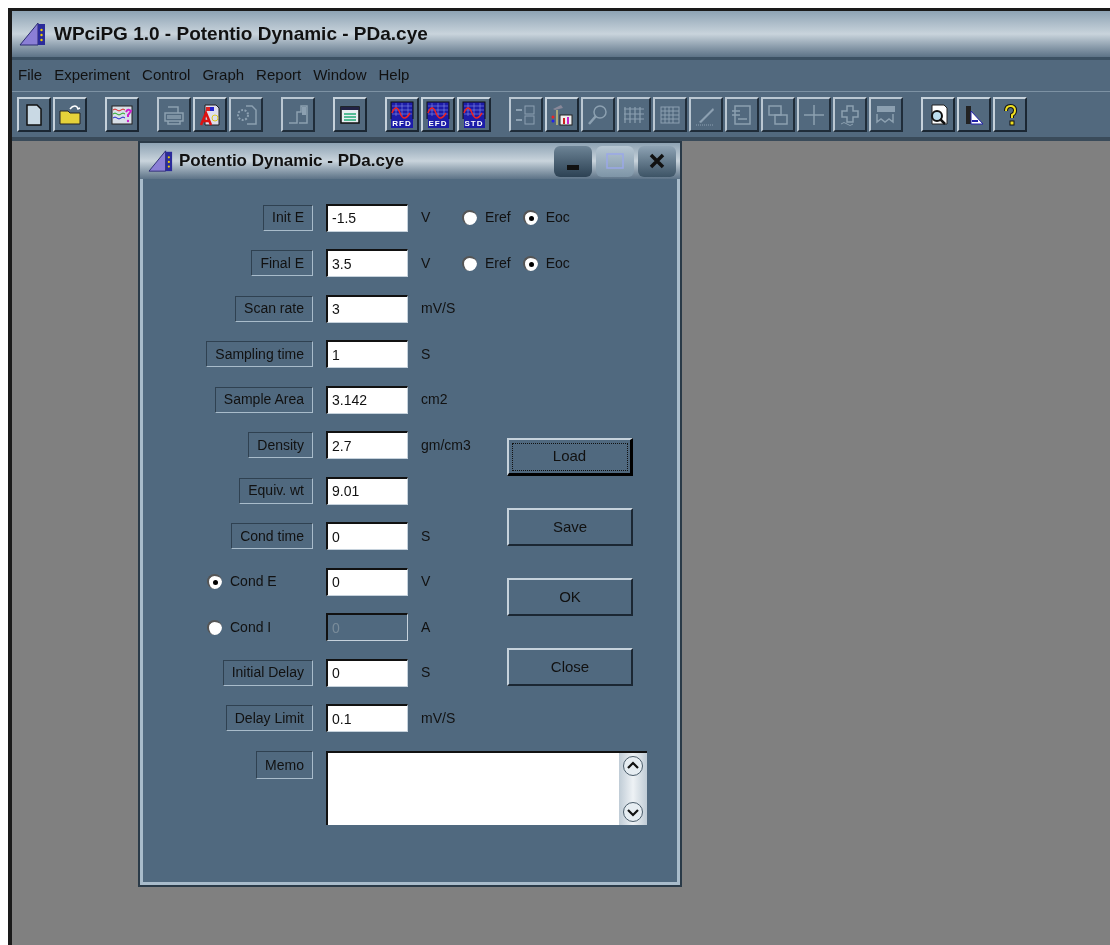 This screenshot has width=1110, height=945. I want to click on stamp-icon, so click(850, 114).